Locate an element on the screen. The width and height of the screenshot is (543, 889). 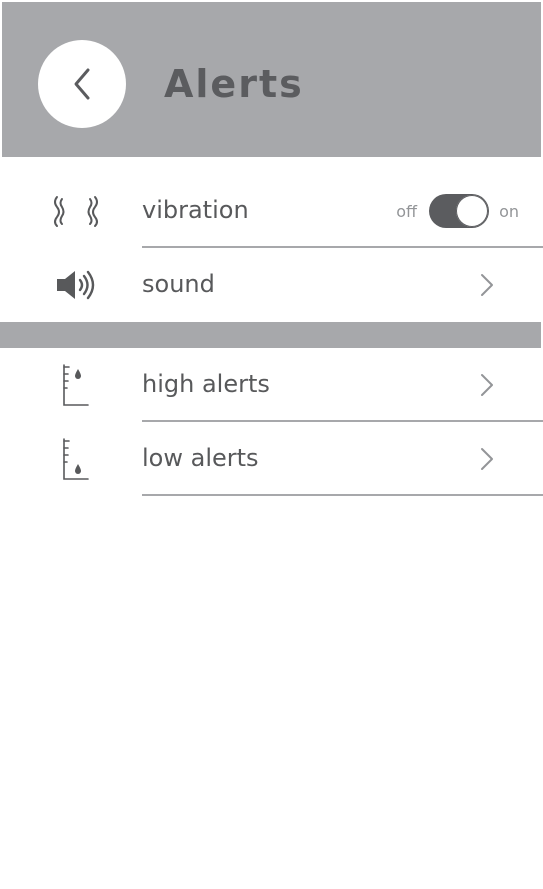
speaker-icon is located at coordinates (76, 285).